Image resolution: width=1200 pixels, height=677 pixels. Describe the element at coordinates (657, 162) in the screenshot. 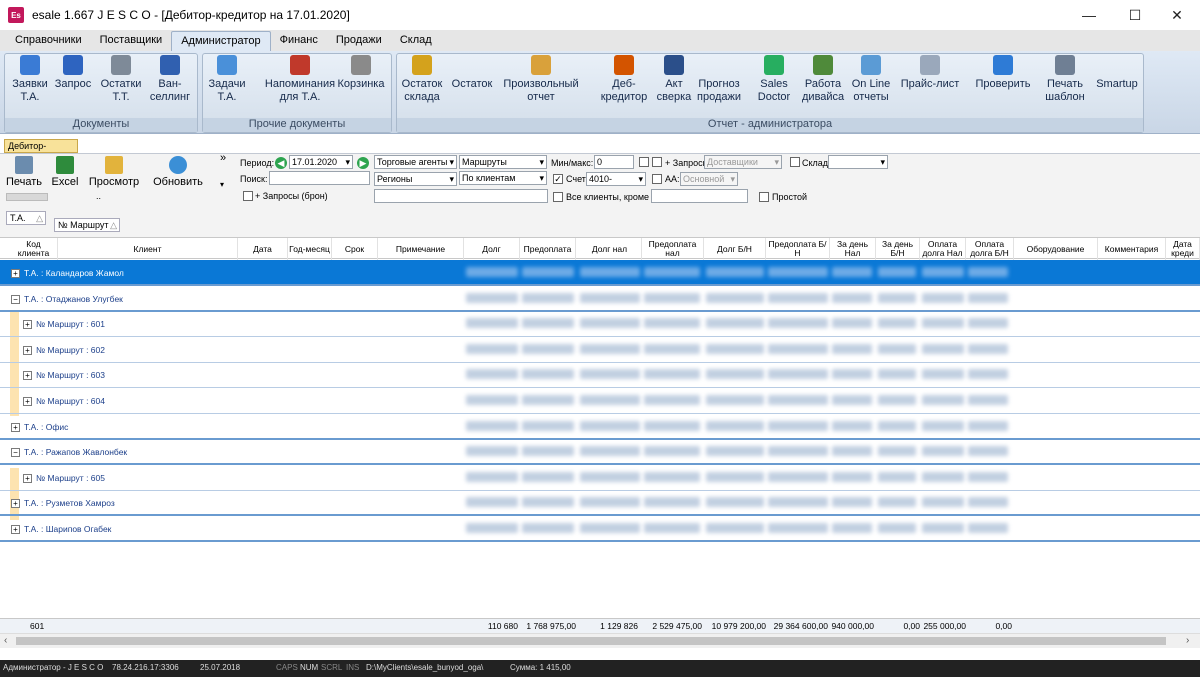

I see `minmax-checkbox-b` at that location.